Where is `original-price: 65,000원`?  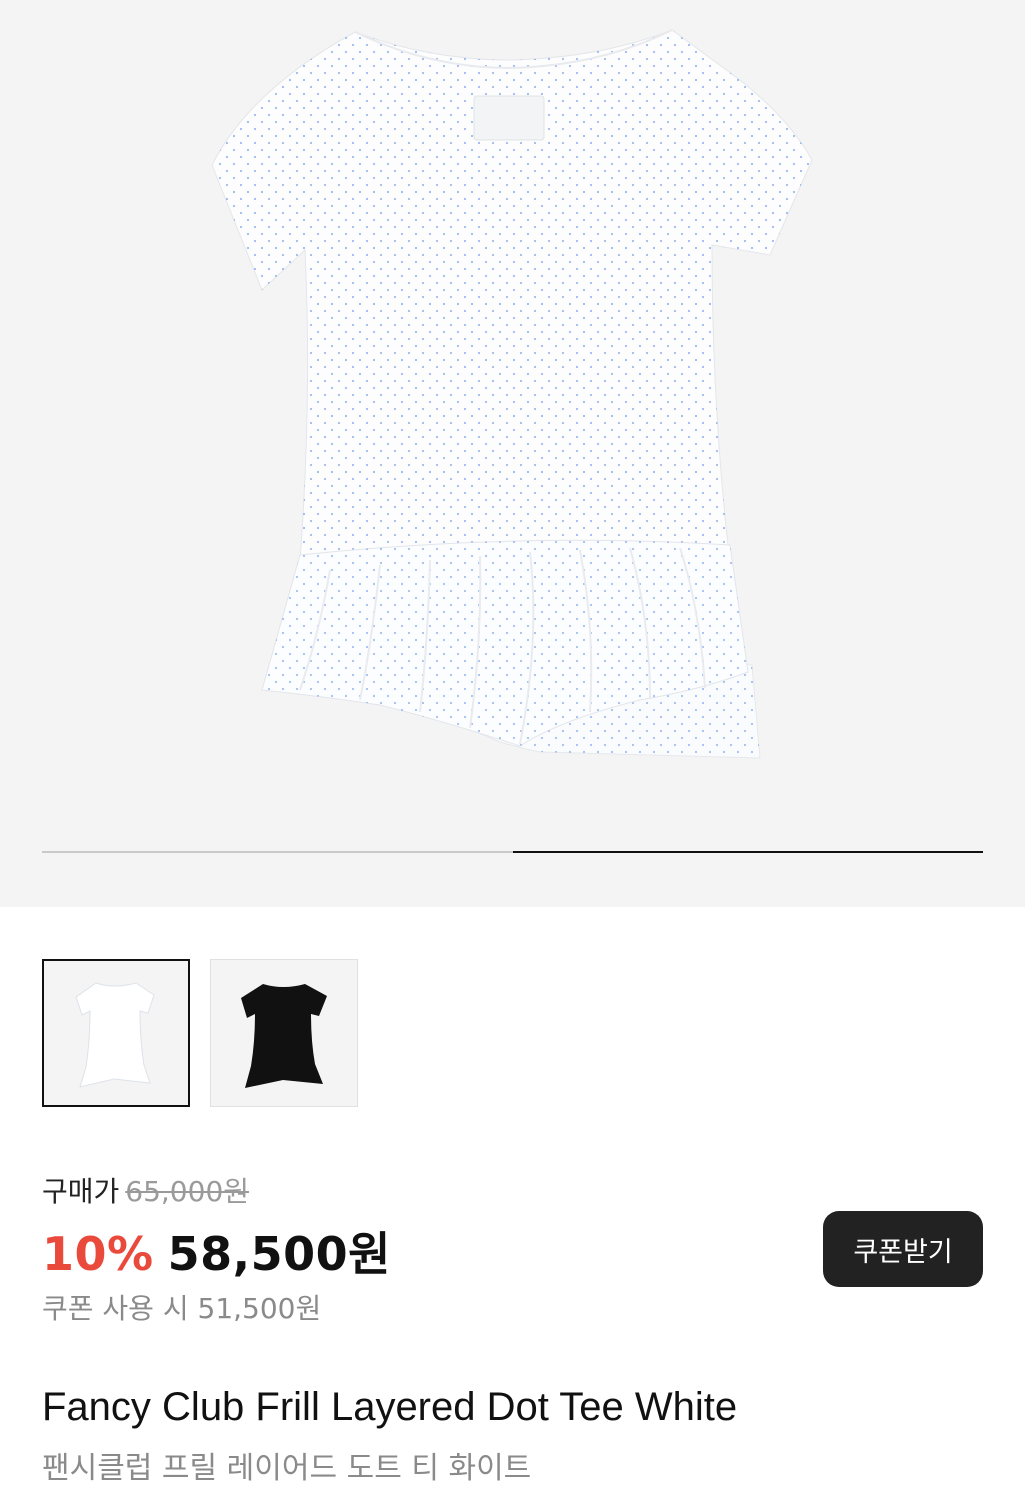
original-price: 65,000원 is located at coordinates (187, 1191).